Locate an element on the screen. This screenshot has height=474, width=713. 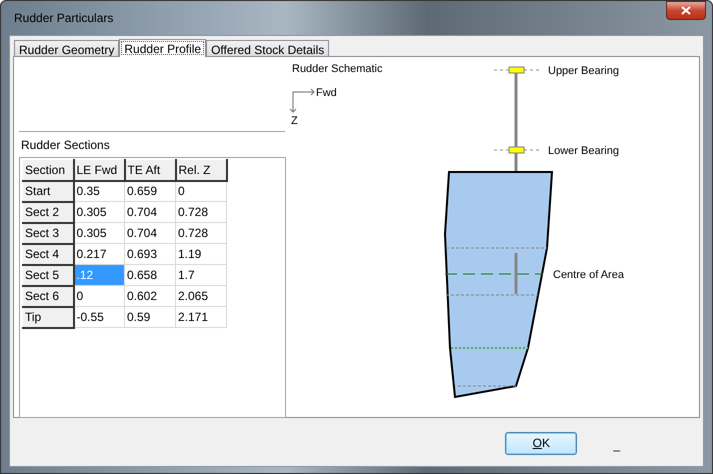
row-header: Sect 5 is located at coordinates (48, 275).